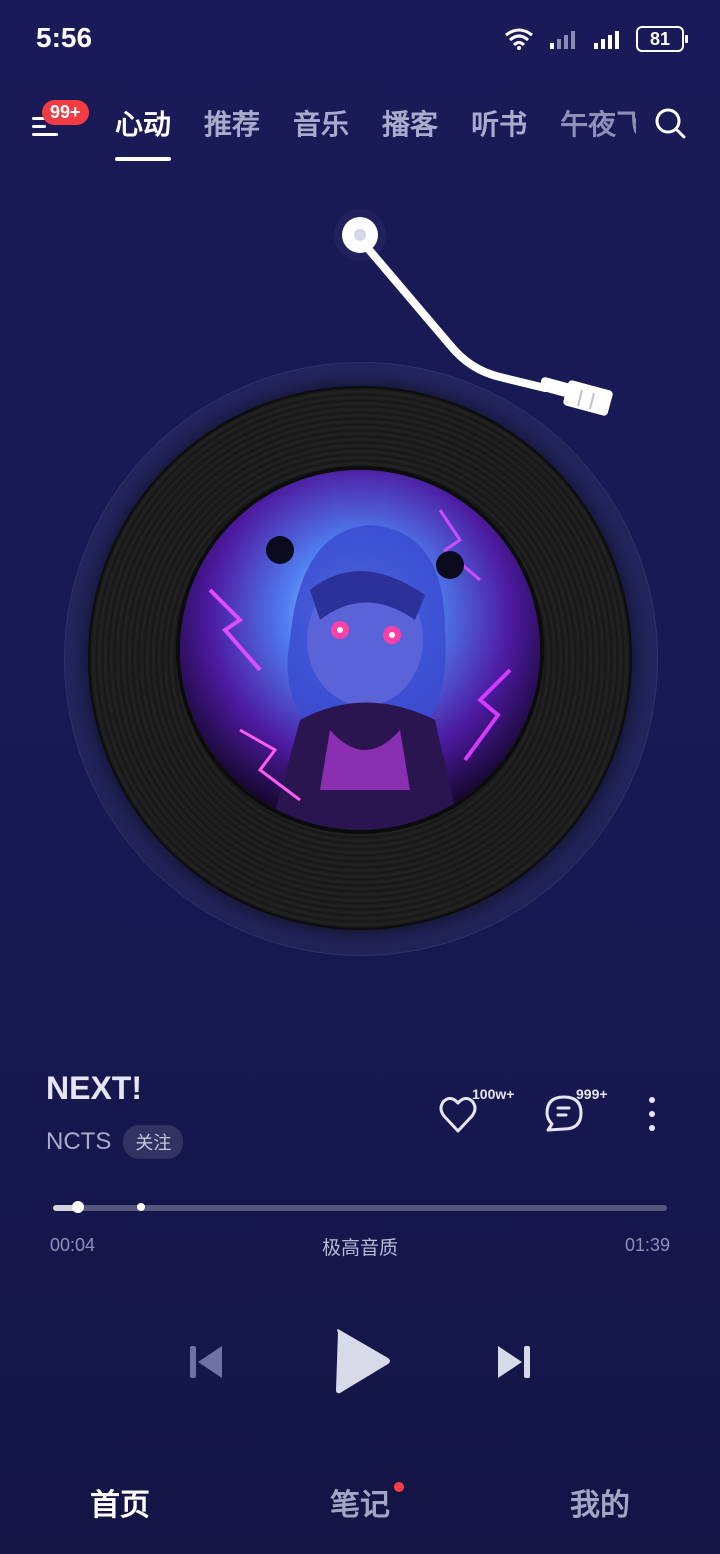 The height and width of the screenshot is (1554, 720). I want to click on progress-thumb, so click(78, 1207).